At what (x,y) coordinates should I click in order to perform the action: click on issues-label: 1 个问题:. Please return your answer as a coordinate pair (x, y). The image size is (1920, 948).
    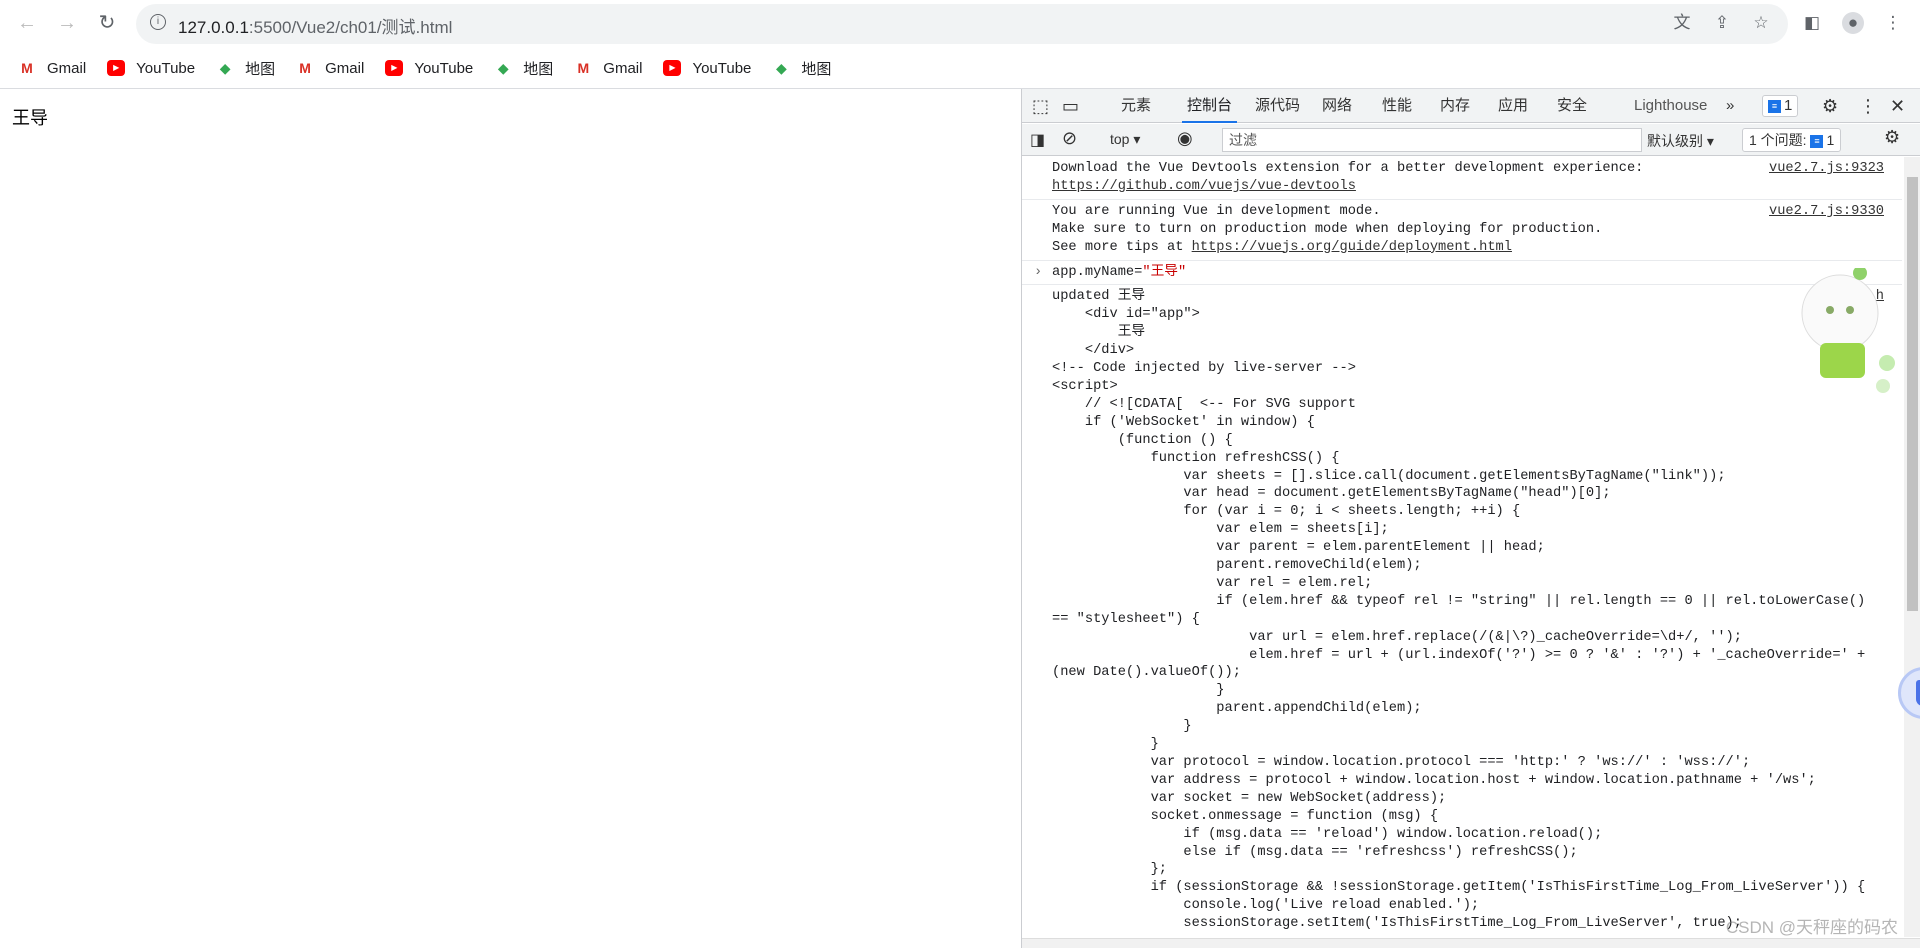
    Looking at the image, I should click on (1778, 140).